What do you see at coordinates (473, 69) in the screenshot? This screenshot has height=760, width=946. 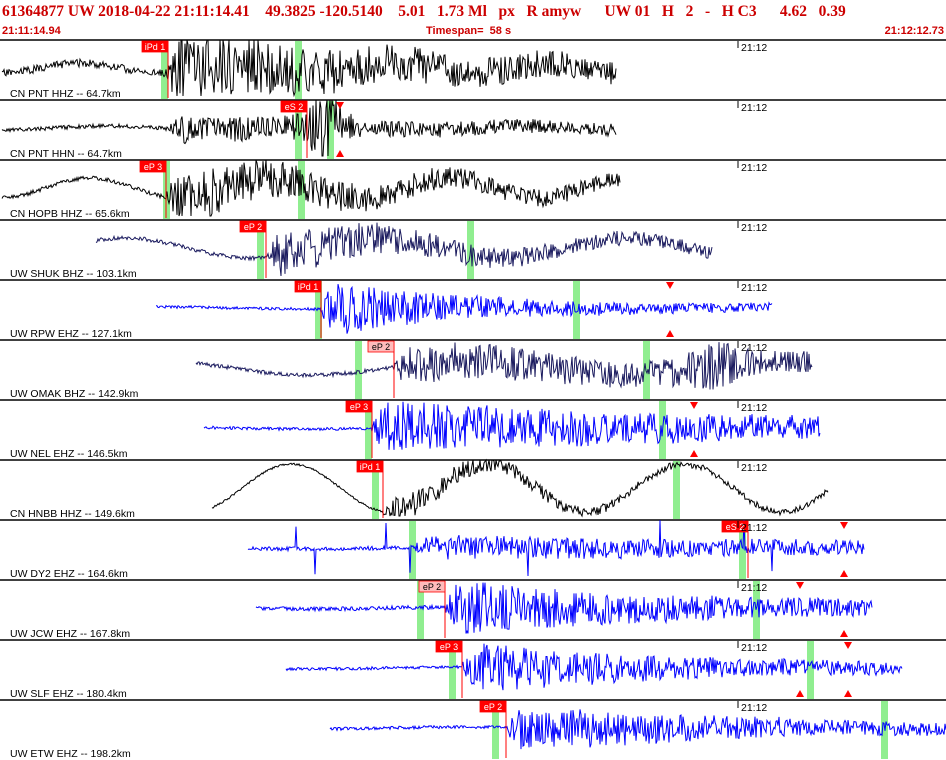 I see `trace-row: iPd 1 21:12 CN PNT HHZ -- 64.7km` at bounding box center [473, 69].